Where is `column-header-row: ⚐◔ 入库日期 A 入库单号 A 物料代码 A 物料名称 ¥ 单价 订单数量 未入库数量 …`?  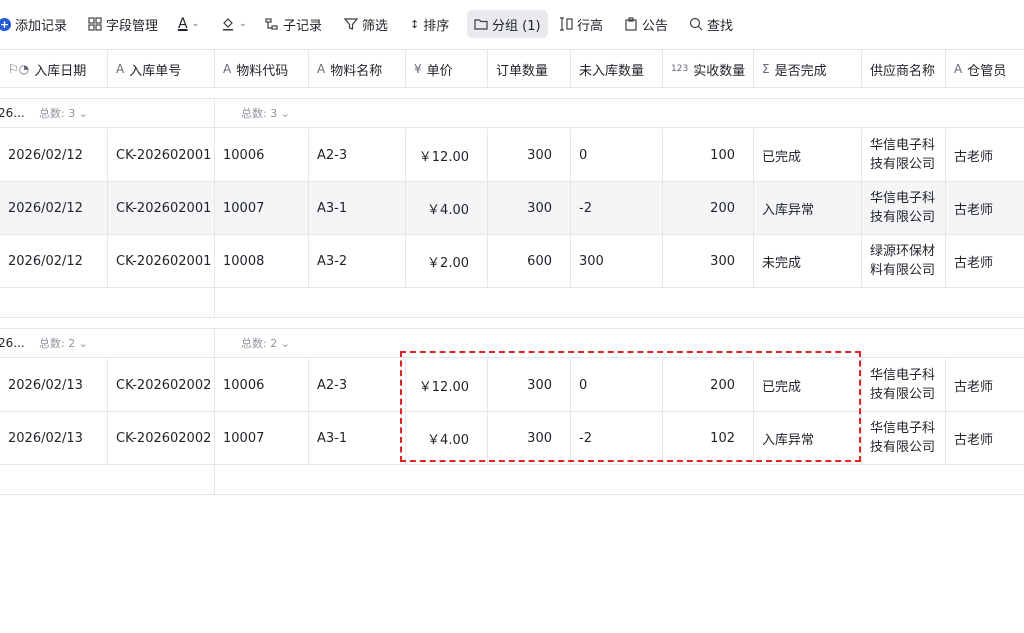
column-header-row: ⚐◔ 入库日期 A 入库单号 A 物料代码 A 物料名称 ¥ 单价 订单数量 未入库数量 … is located at coordinates (512, 68).